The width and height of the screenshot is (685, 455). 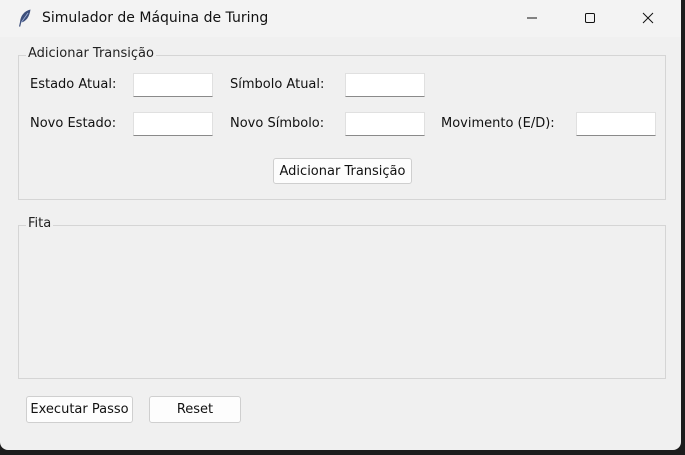 I want to click on maximize-icon, so click(x=590, y=18).